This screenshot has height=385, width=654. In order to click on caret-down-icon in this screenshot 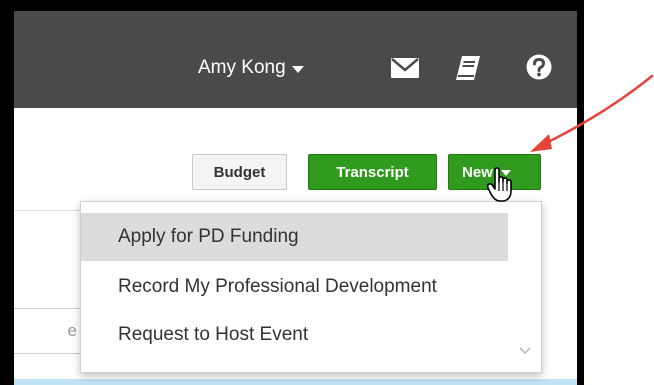, I will do `click(297, 69)`.